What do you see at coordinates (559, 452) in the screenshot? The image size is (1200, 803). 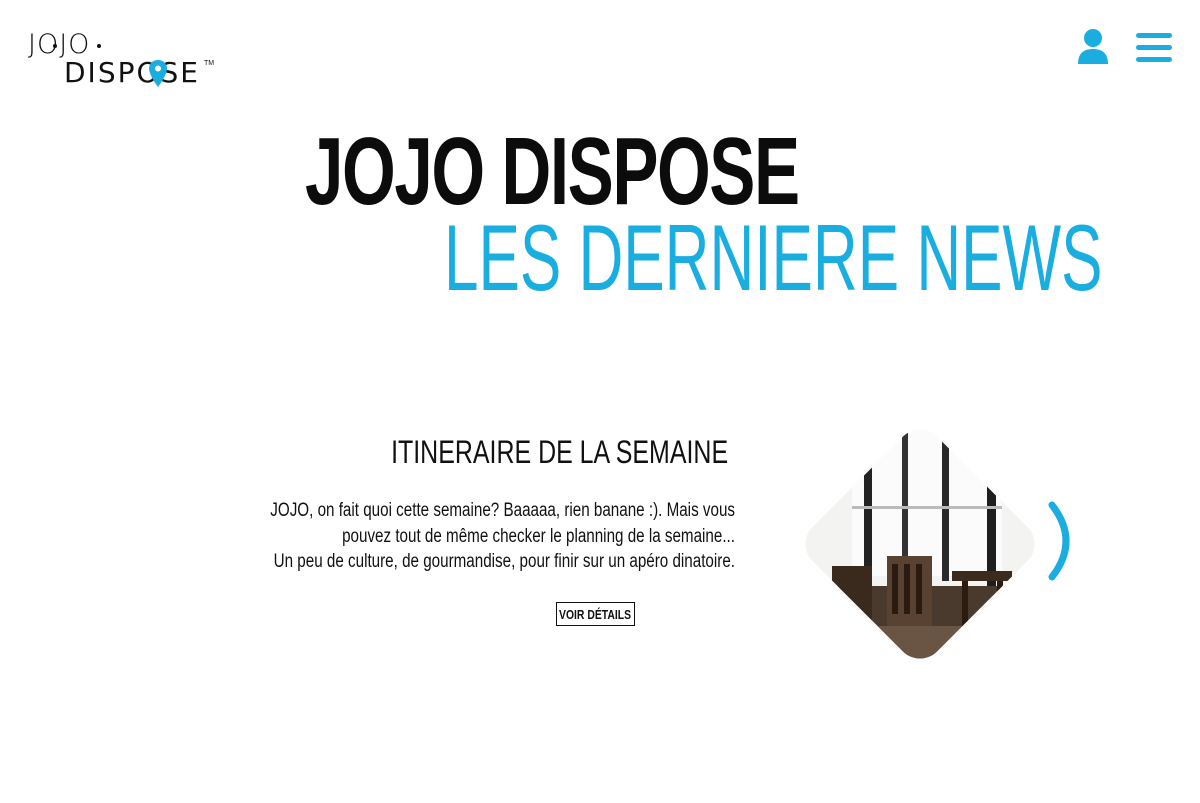 I see `news-title: ITINERAIRE DE LA SEMAINE` at bounding box center [559, 452].